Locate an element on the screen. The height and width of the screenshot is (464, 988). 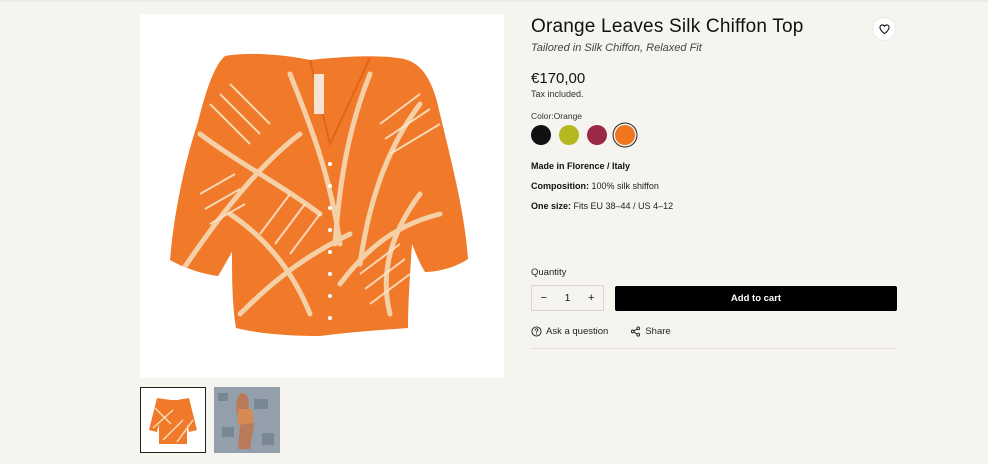
spec-size: One size: Fits EU 38–44 / US 4–12 is located at coordinates (602, 206).